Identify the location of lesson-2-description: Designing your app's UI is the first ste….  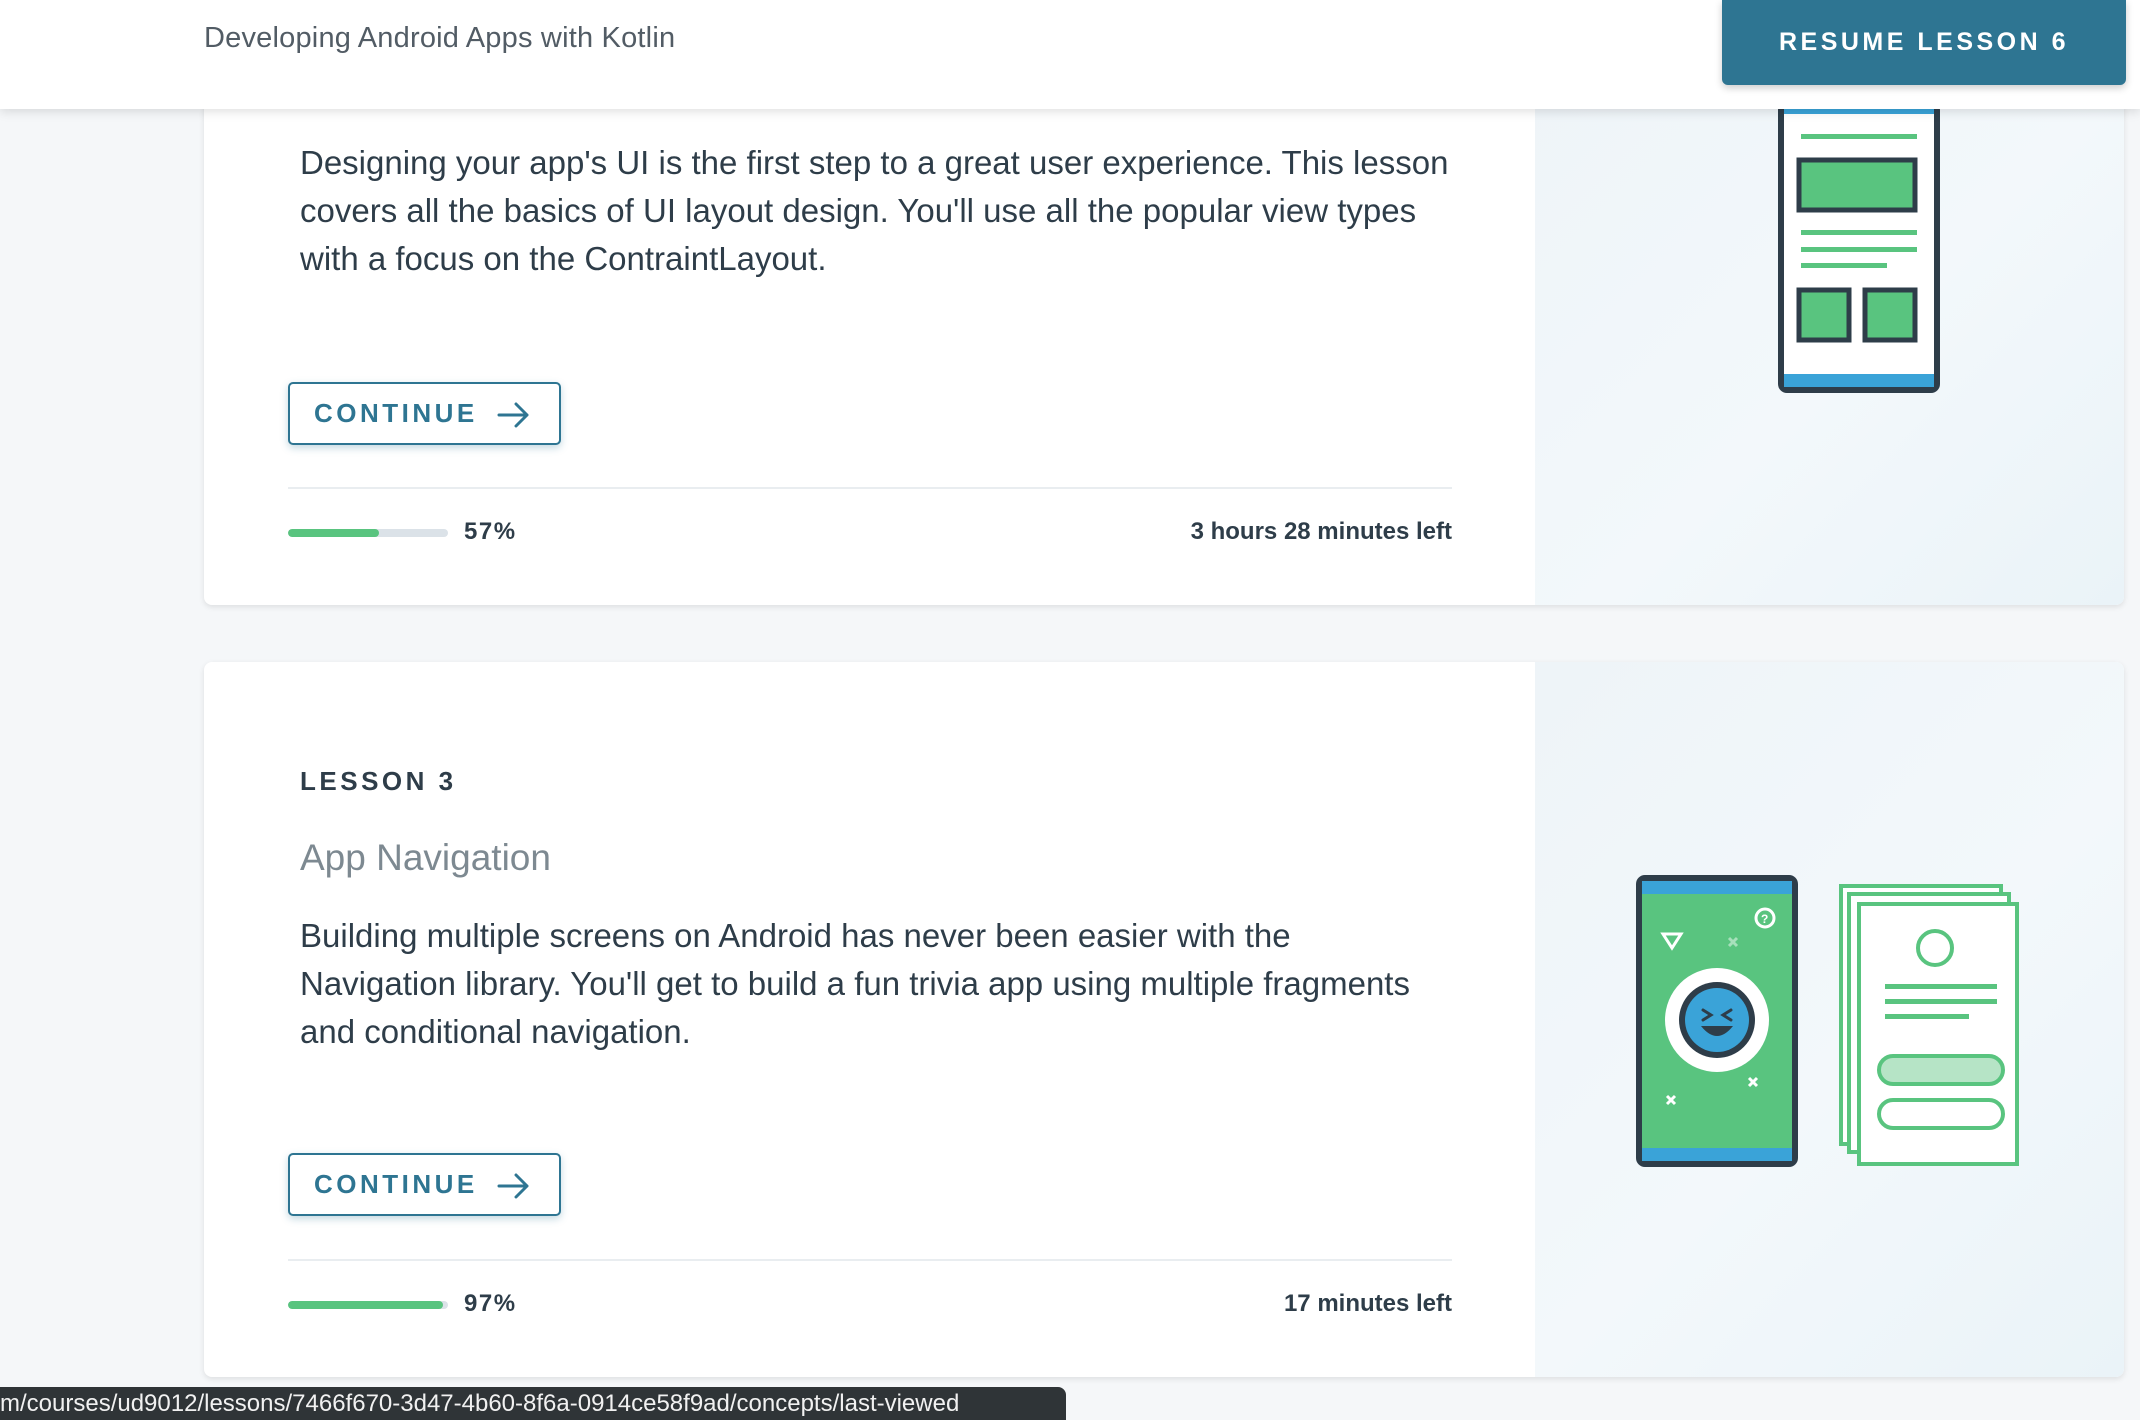
(874, 210).